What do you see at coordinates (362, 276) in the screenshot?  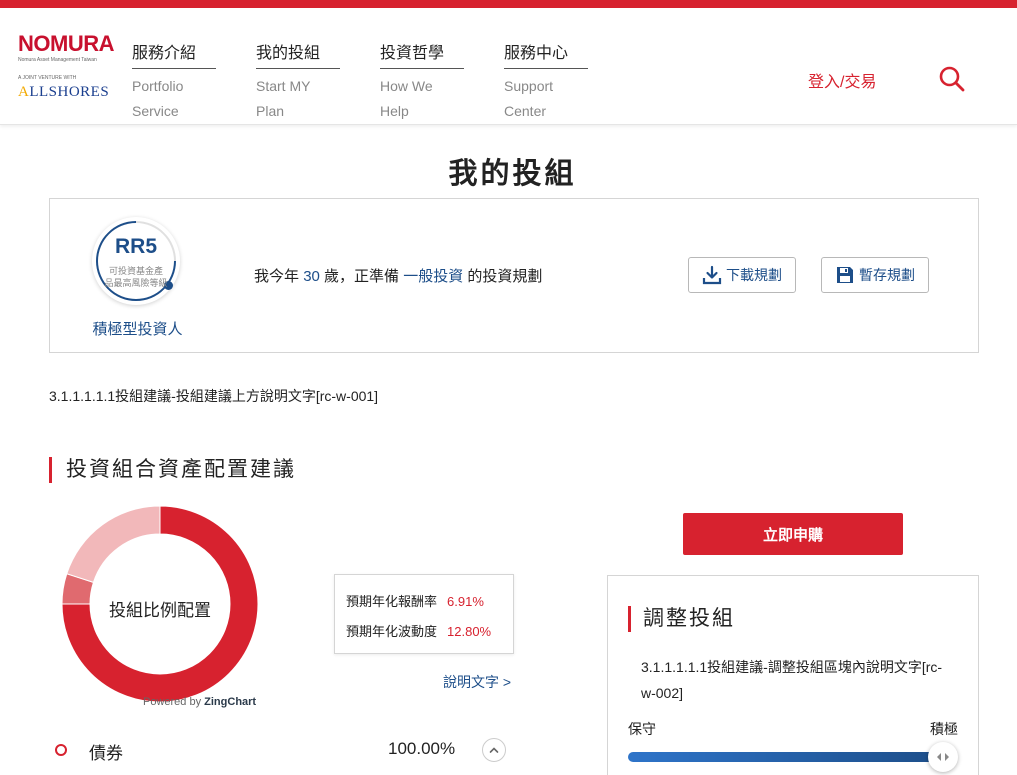 I see `sentence-text: 歲，正準備` at bounding box center [362, 276].